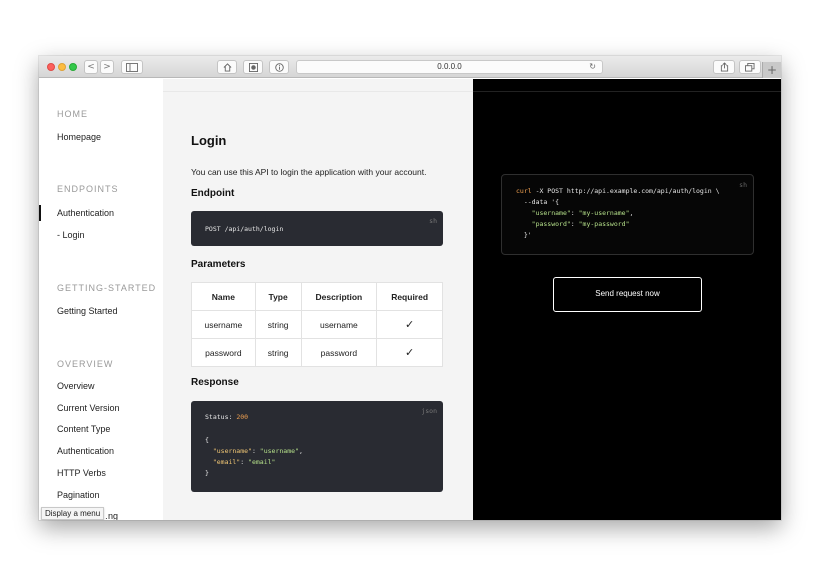 Image resolution: width=820 pixels, height=577 pixels. I want to click on sidebar-icon, so click(132, 67).